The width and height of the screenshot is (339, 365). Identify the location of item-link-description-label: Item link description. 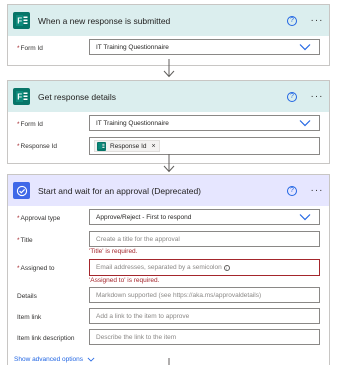
(46, 338).